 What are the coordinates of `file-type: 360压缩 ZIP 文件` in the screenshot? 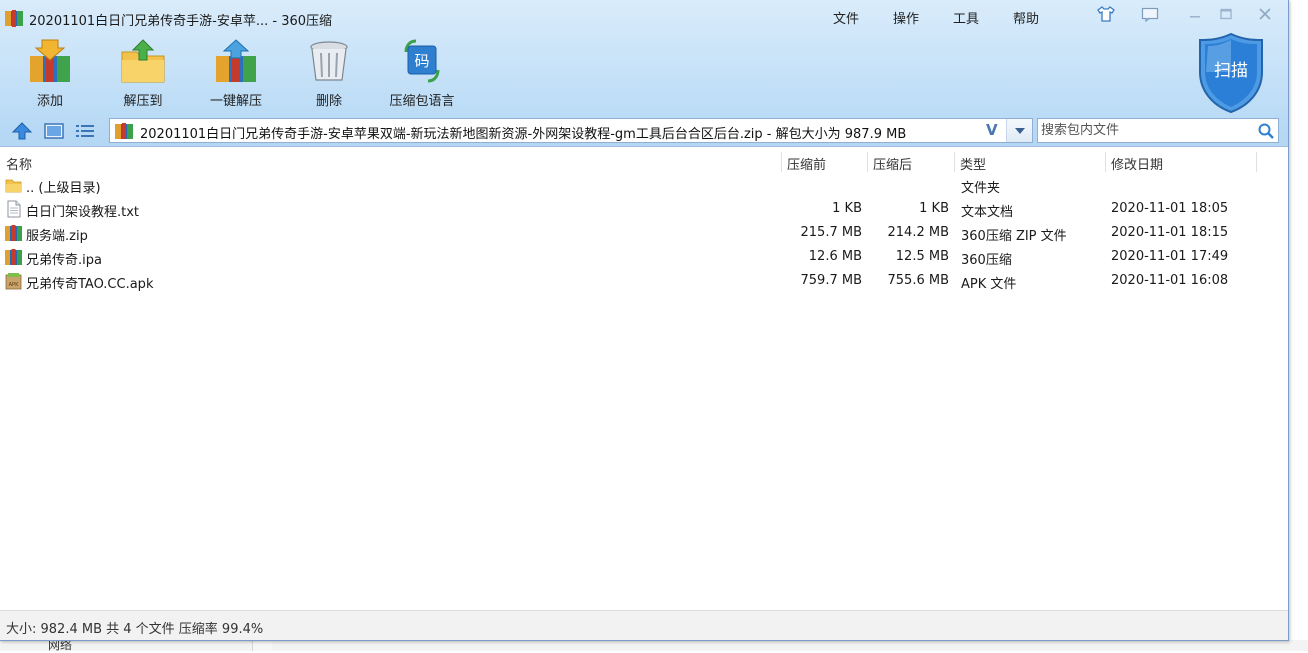 It's located at (1014, 236).